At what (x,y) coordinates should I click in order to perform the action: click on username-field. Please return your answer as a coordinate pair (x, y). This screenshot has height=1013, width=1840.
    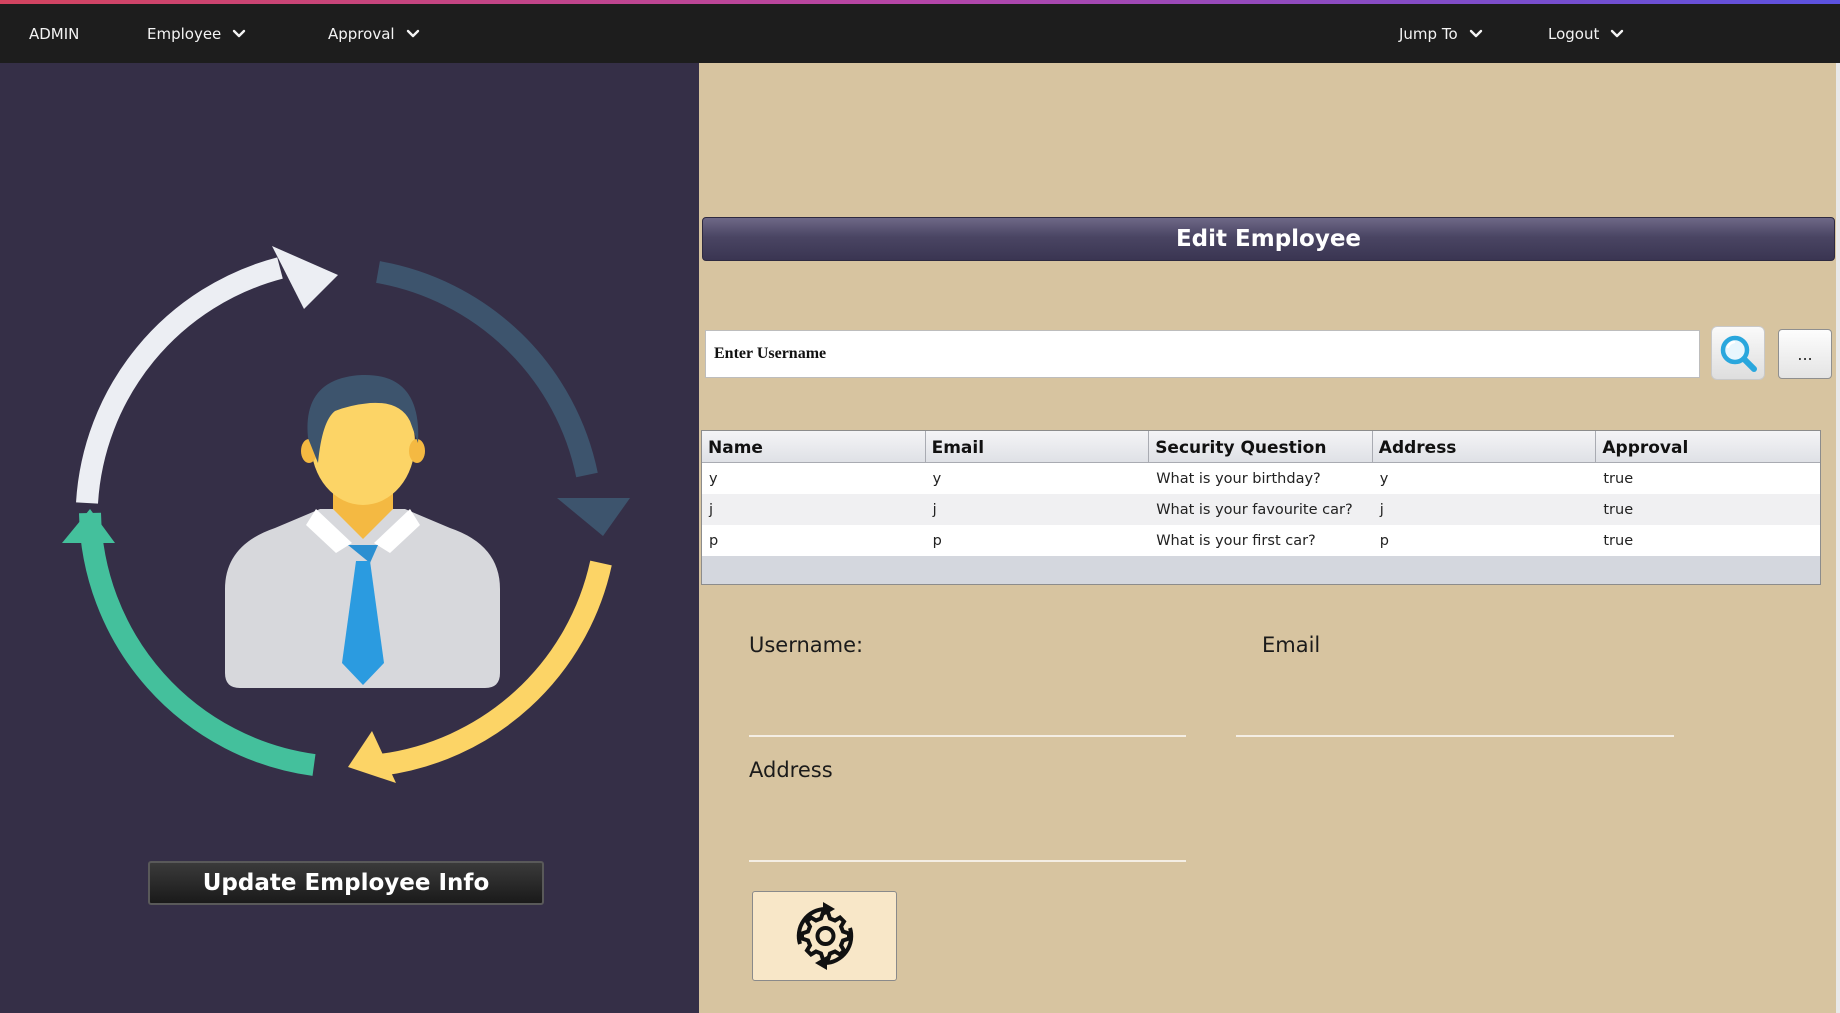
    Looking at the image, I should click on (969, 714).